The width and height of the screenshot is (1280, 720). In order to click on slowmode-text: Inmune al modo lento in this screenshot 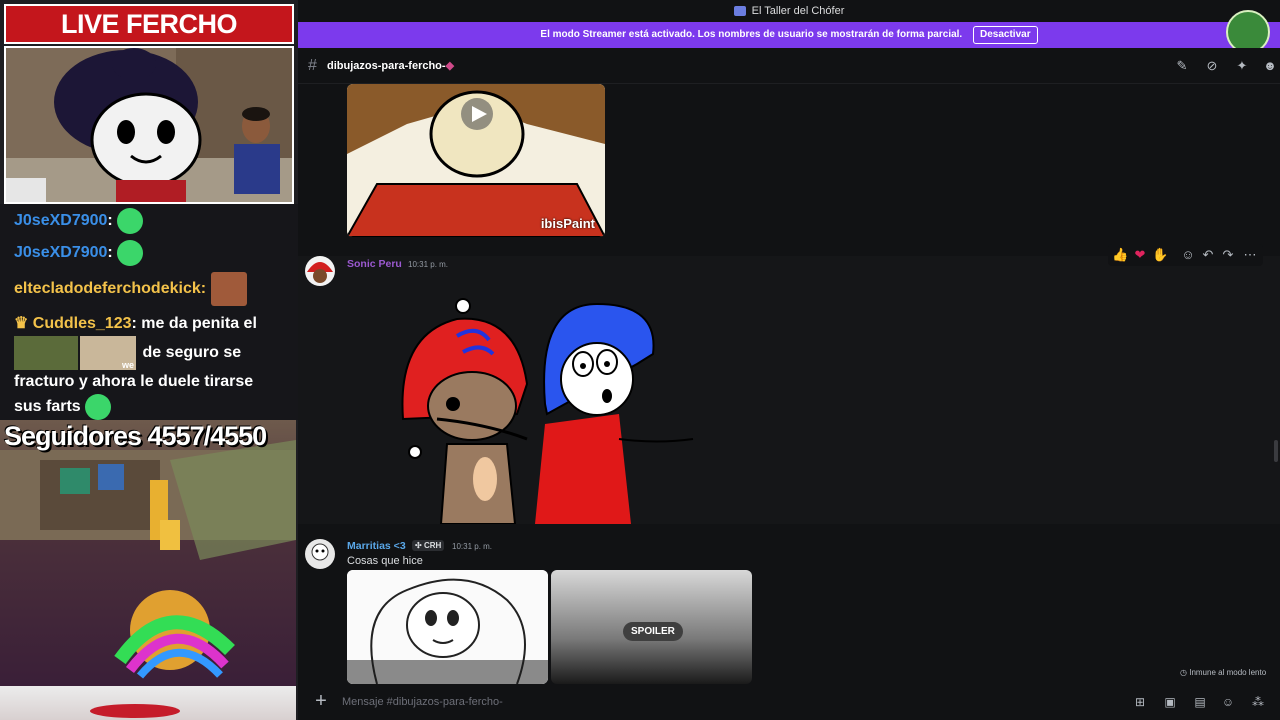, I will do `click(1228, 672)`.